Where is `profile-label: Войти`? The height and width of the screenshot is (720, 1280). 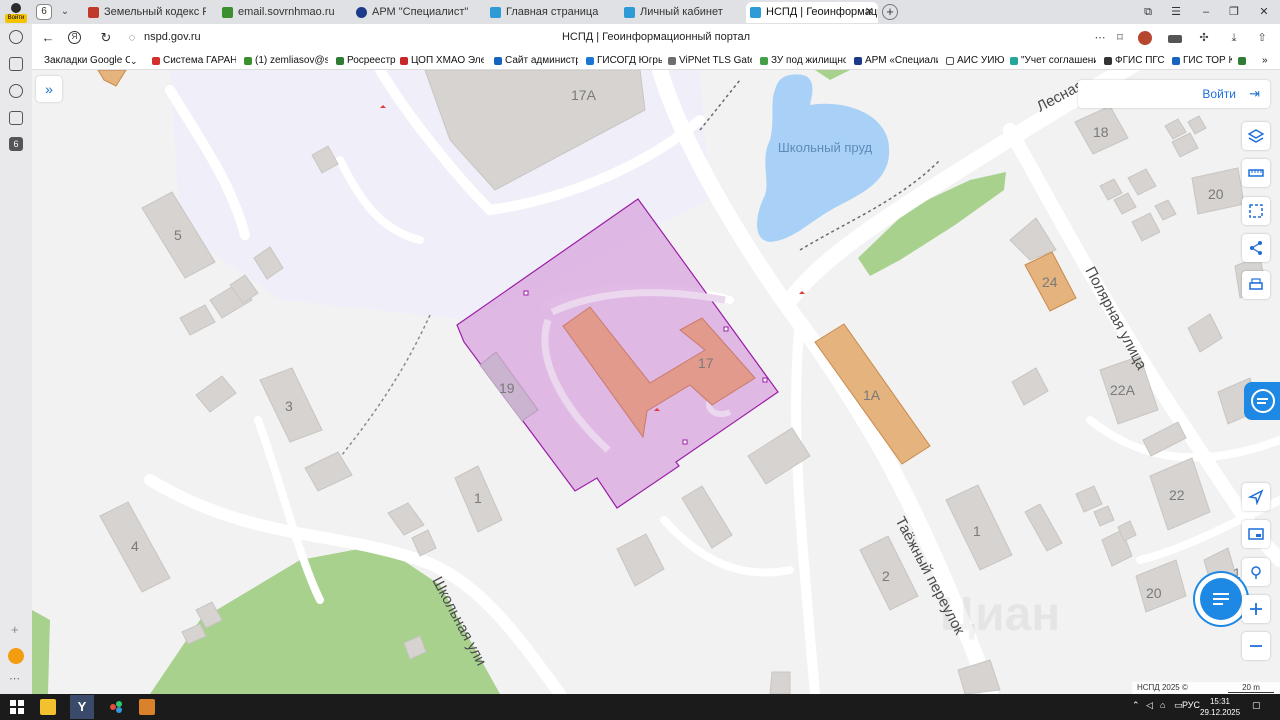
profile-label: Войти is located at coordinates (16, 18).